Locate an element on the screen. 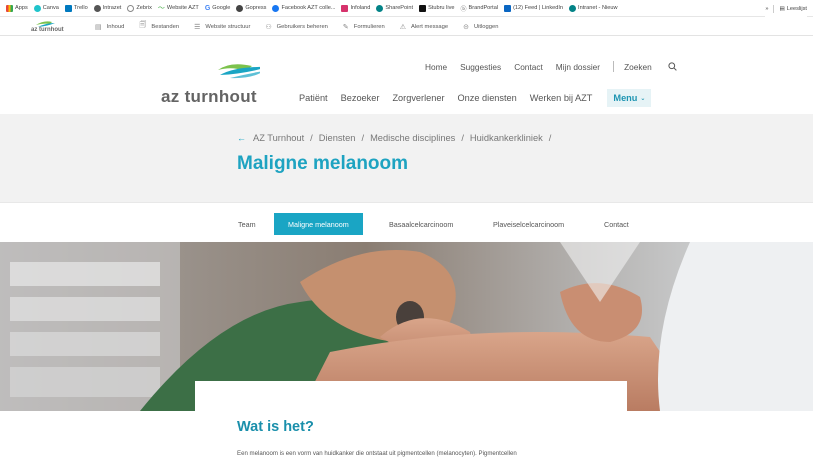 This screenshot has height=466, width=813. intranet-icon is located at coordinates (573, 8).